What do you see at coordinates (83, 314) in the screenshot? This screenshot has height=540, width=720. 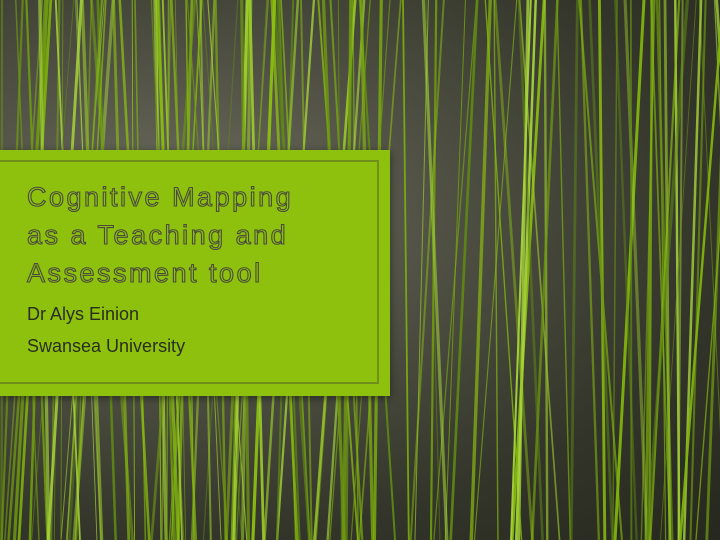 I see `author-name: Dr Alys Einion` at bounding box center [83, 314].